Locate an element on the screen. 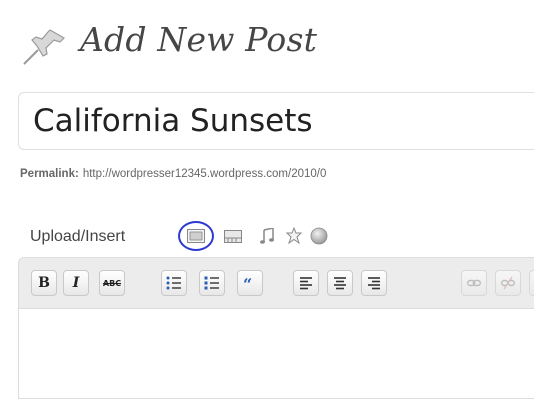 Image resolution: width=534 pixels, height=399 pixels. insert-link-button is located at coordinates (474, 283).